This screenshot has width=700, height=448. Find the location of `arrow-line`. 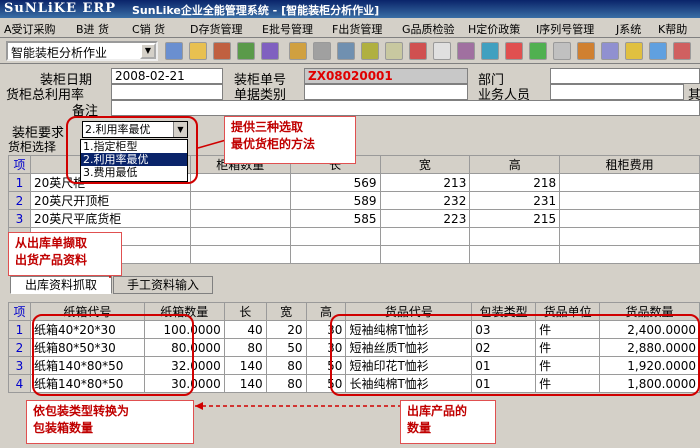

arrow-line is located at coordinates (212, 144).